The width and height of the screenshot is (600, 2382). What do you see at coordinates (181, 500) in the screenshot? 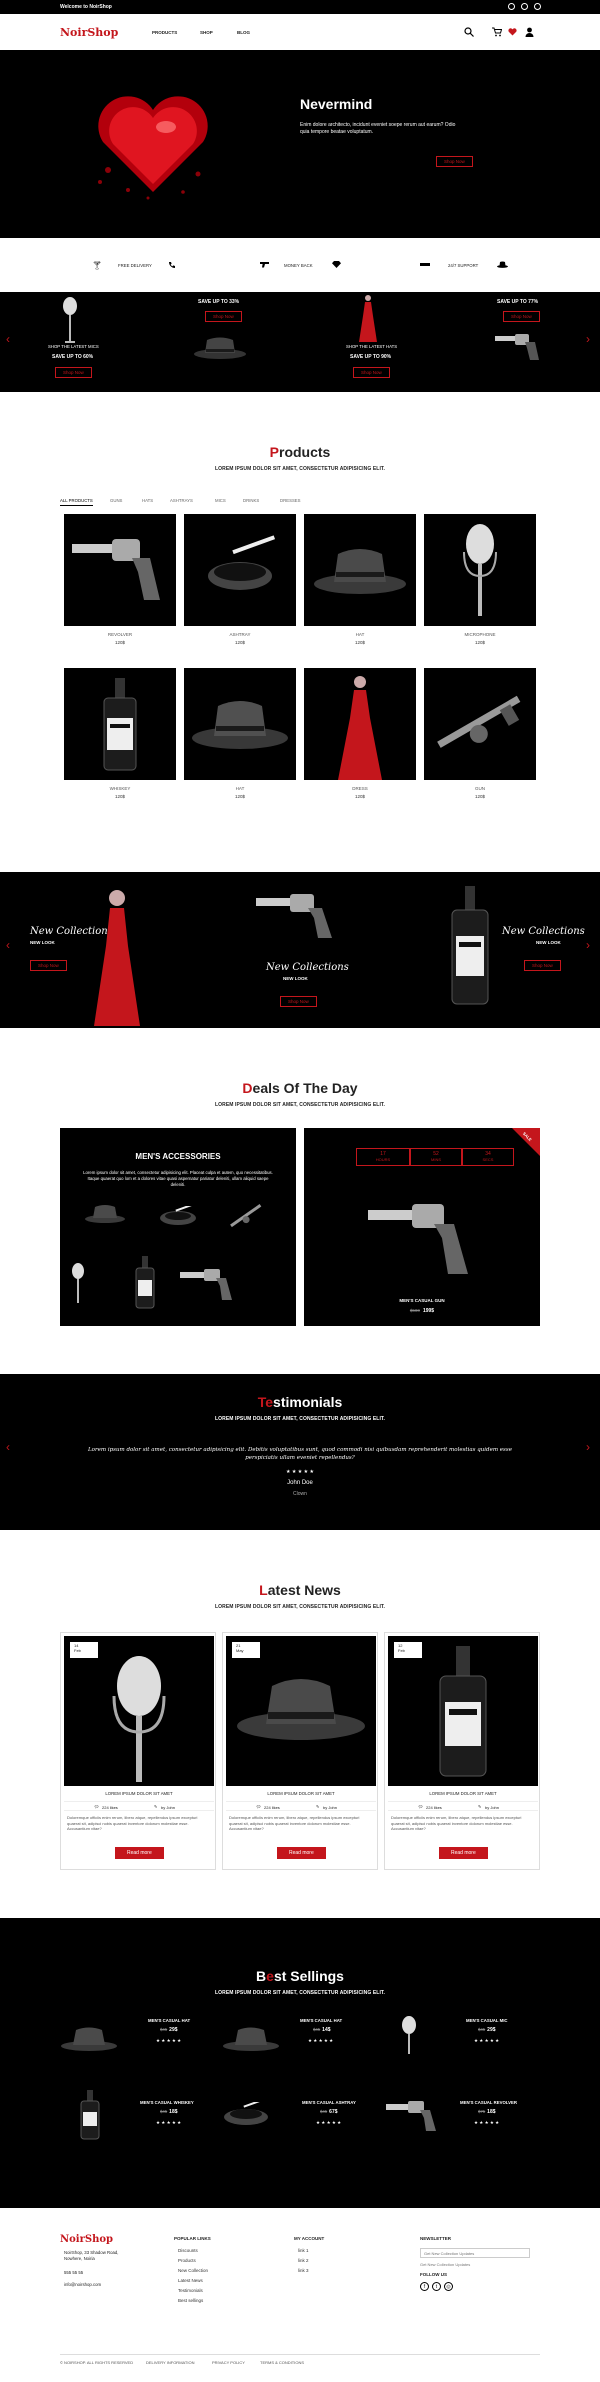
I see `tab-ashtrays: ASHTRAYS` at bounding box center [181, 500].